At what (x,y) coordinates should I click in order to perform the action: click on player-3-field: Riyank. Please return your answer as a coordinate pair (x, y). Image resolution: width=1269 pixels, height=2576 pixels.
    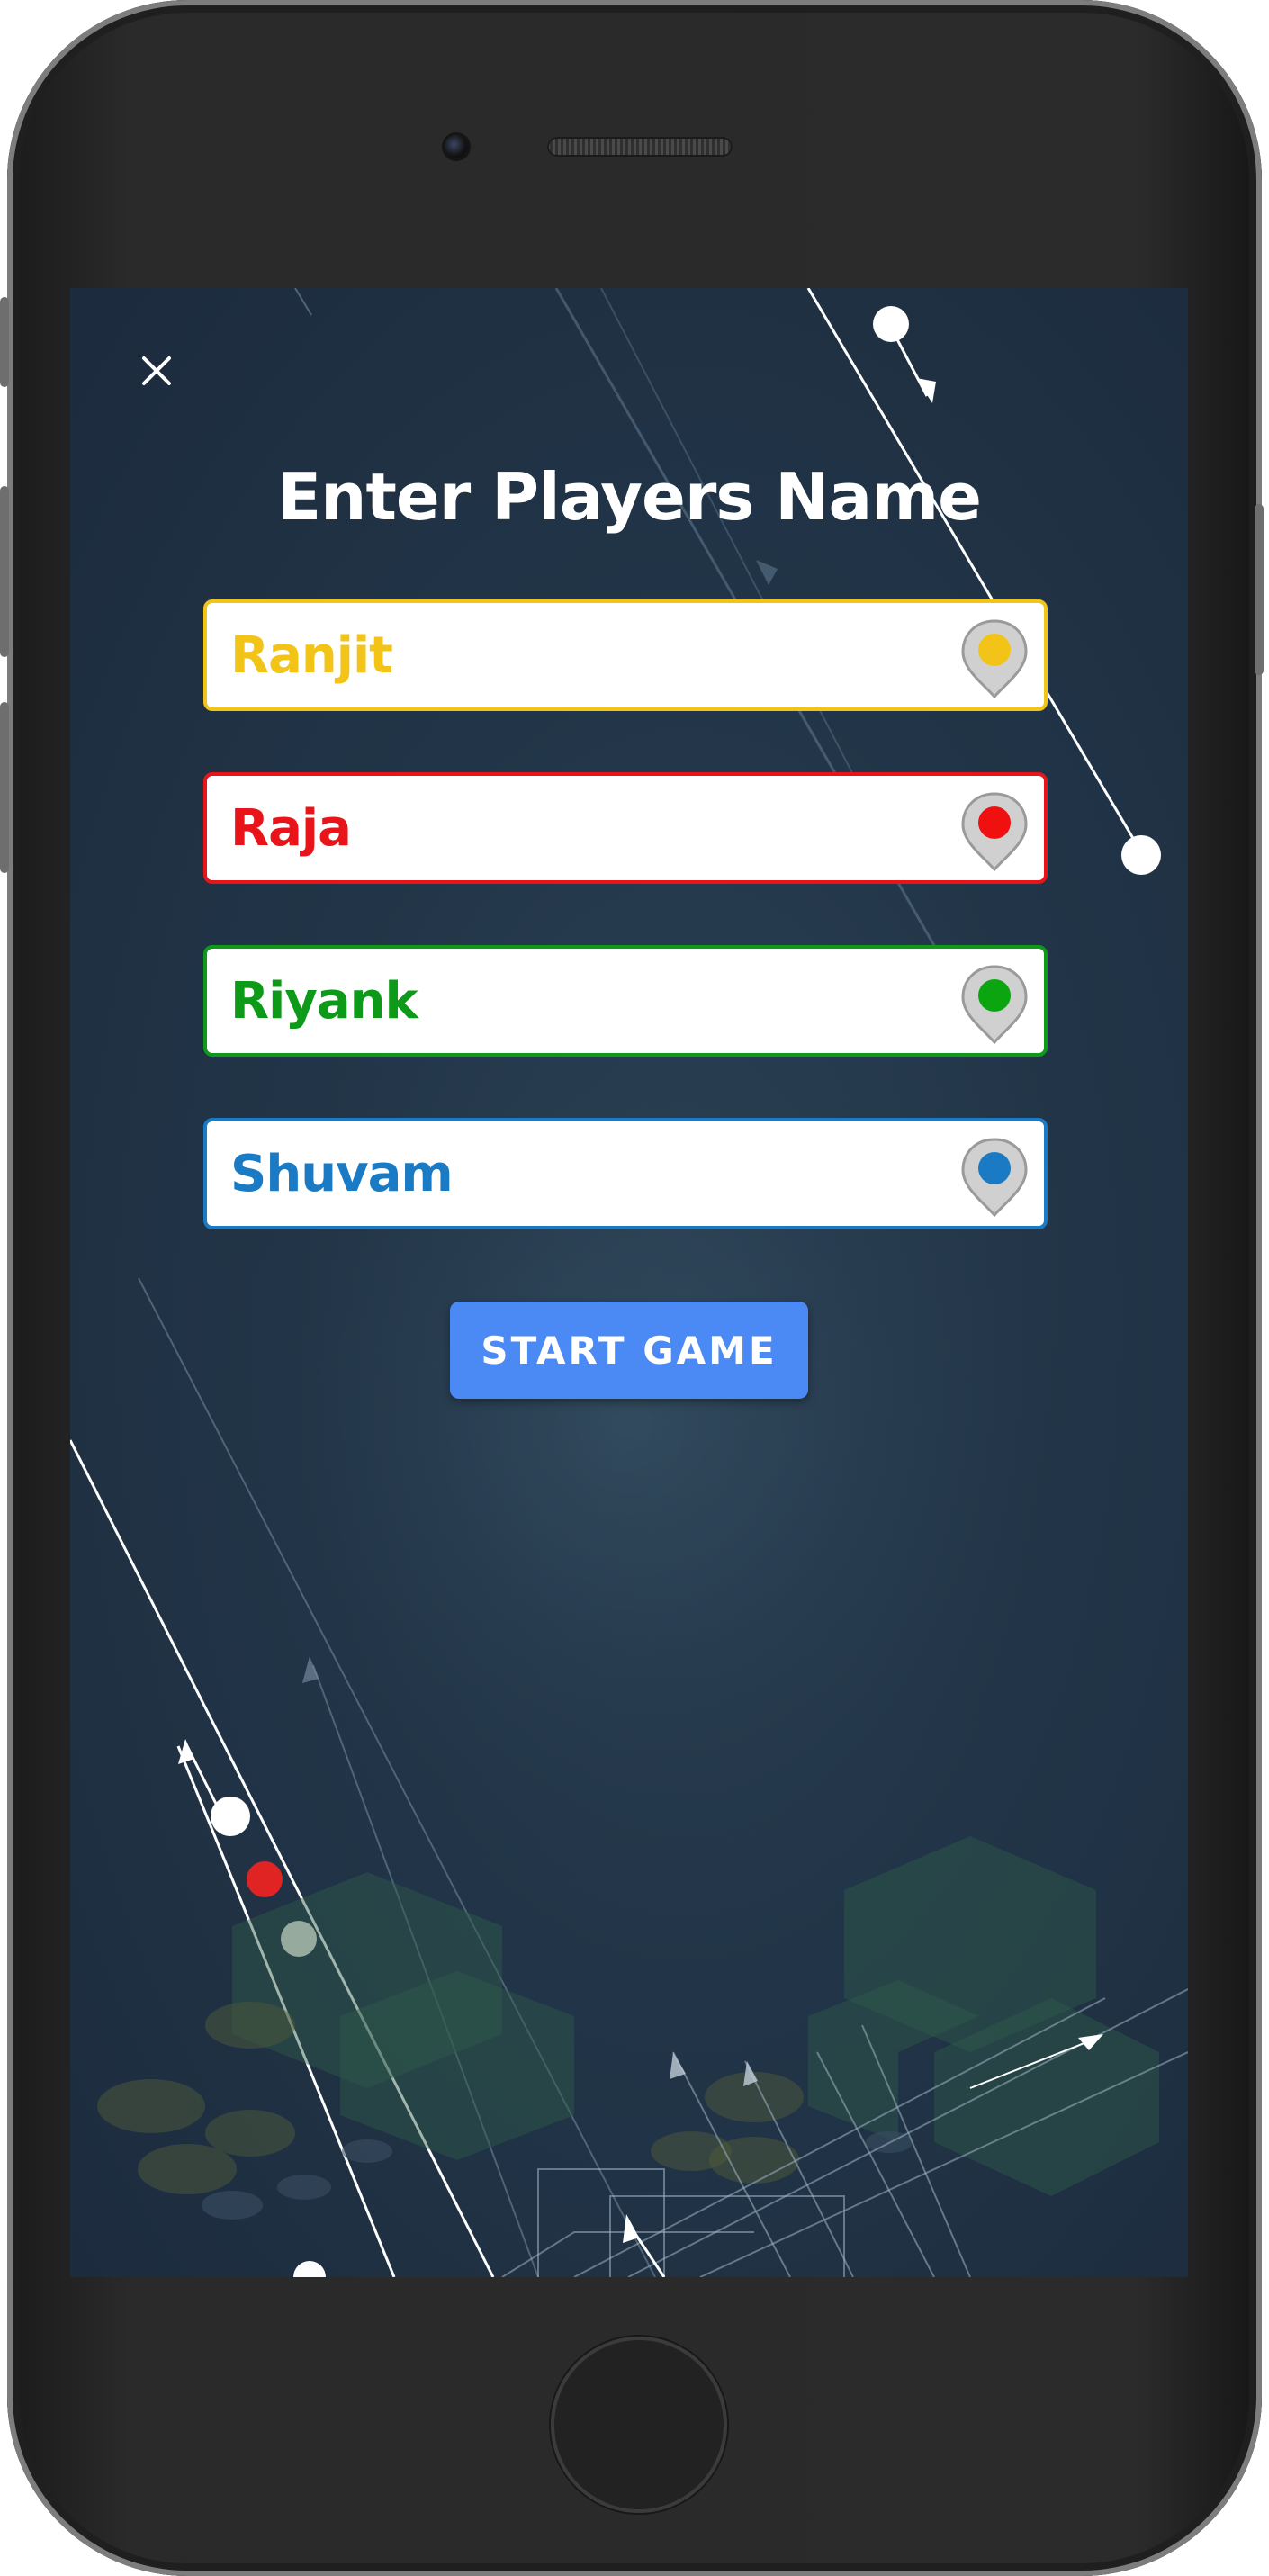
    Looking at the image, I should click on (625, 1001).